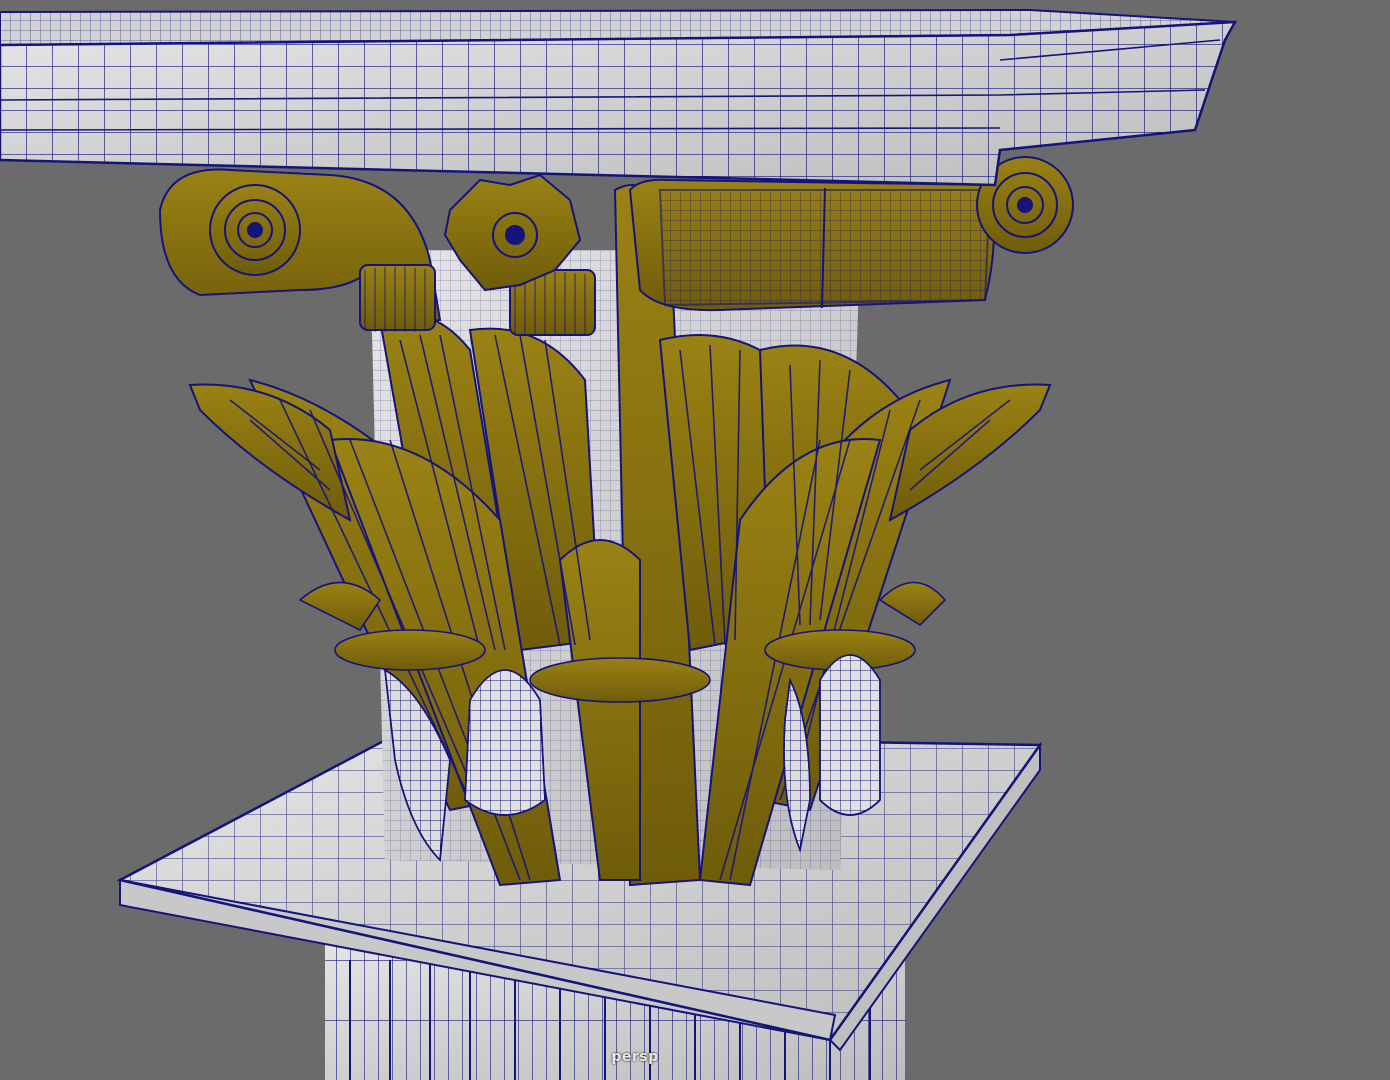 This screenshot has height=1080, width=1390. I want to click on camera-label: persp, so click(635, 1057).